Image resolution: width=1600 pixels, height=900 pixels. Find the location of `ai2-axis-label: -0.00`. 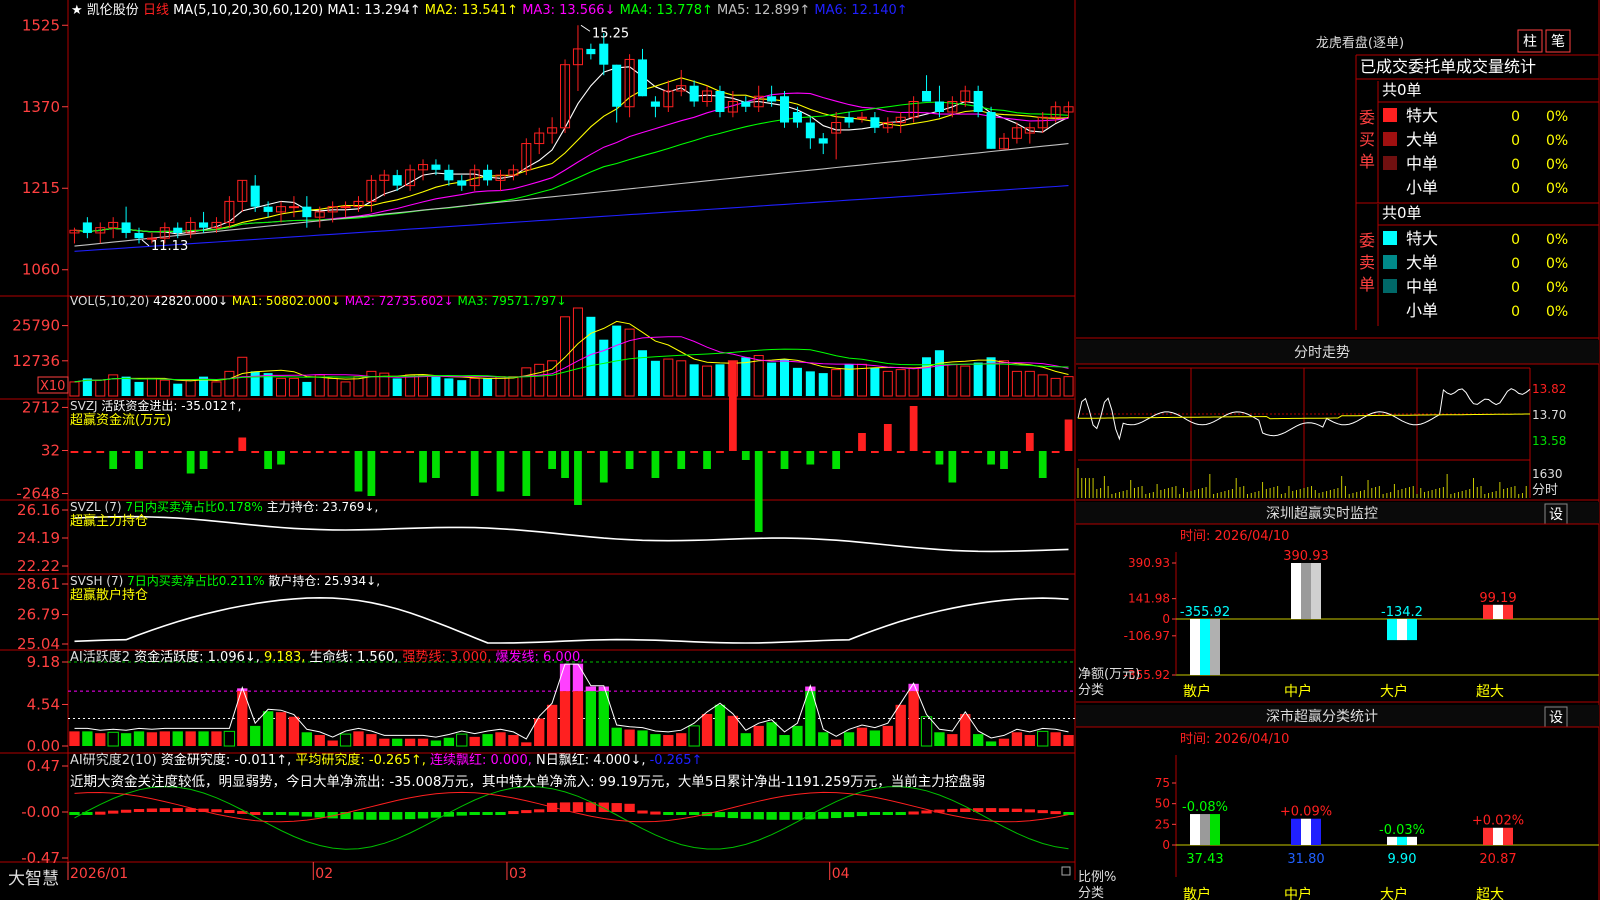

ai2-axis-label: -0.00 is located at coordinates (40, 812).